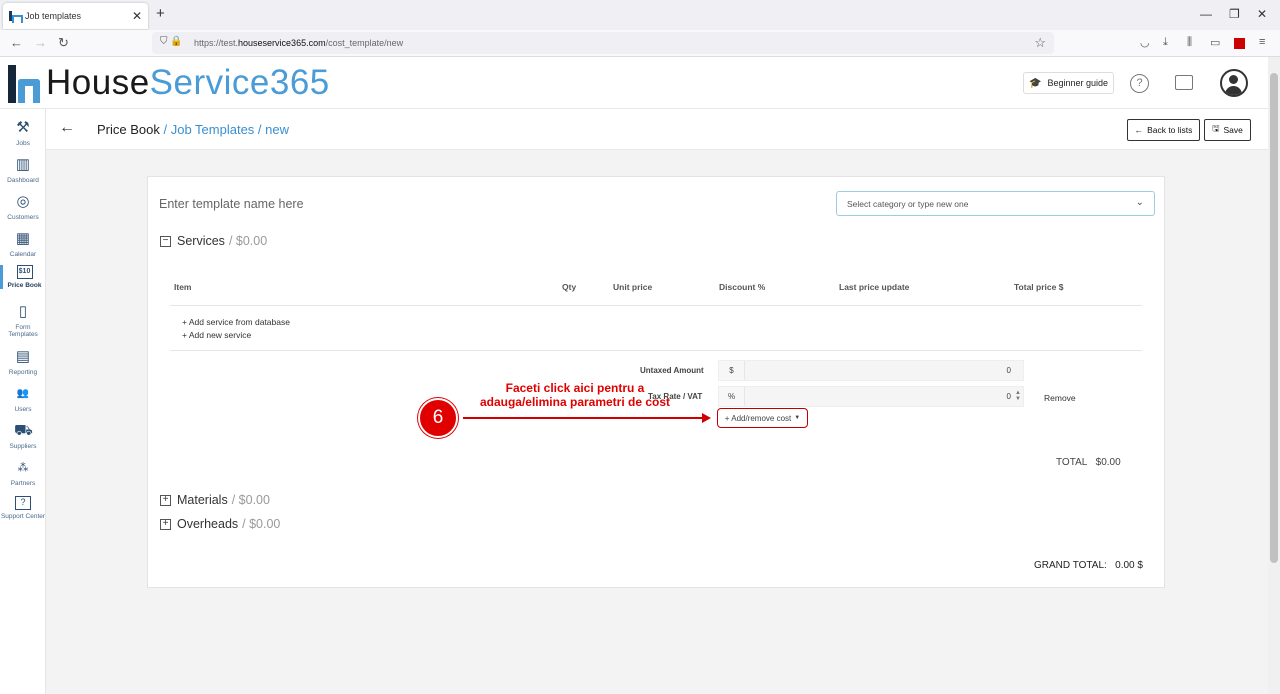  I want to click on browser-tab: Job templates ✕, so click(75, 16).